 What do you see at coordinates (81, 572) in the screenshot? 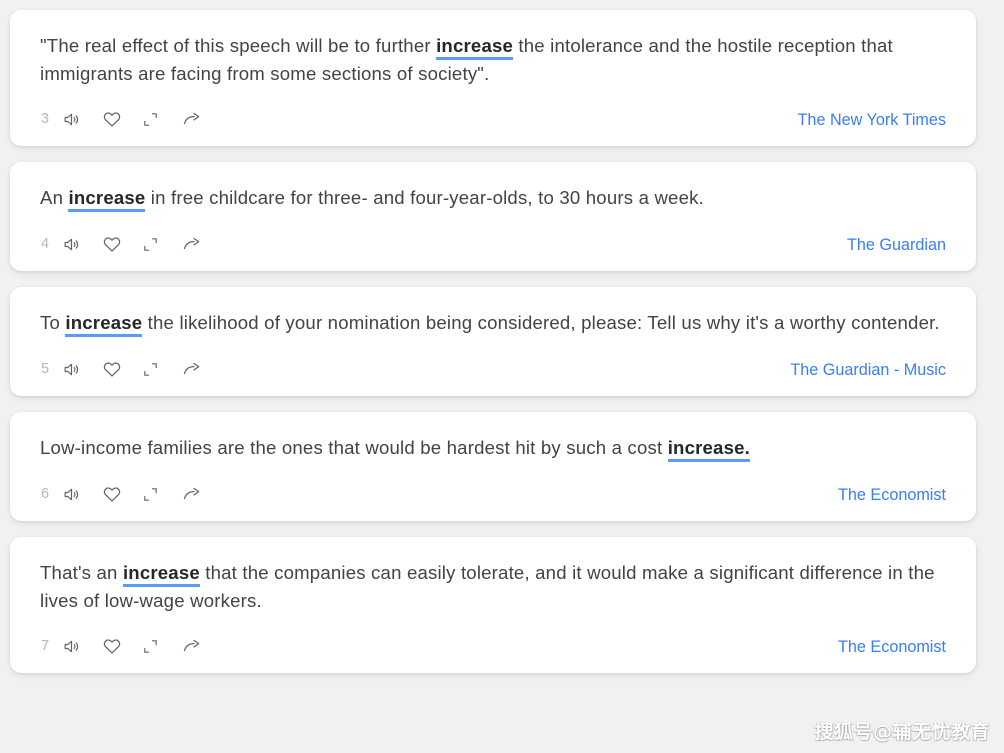
I see `sentence-prefix: That's an` at bounding box center [81, 572].